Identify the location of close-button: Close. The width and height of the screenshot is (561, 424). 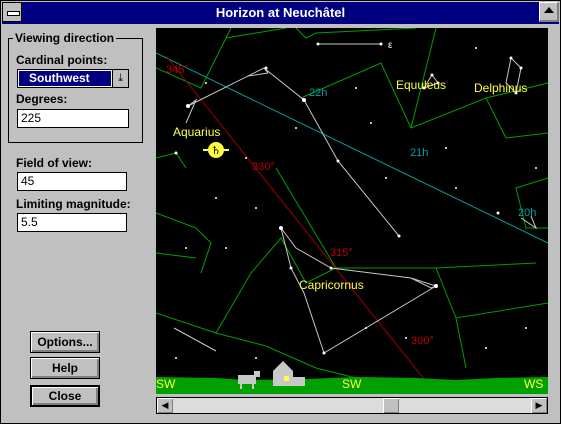
(65, 396).